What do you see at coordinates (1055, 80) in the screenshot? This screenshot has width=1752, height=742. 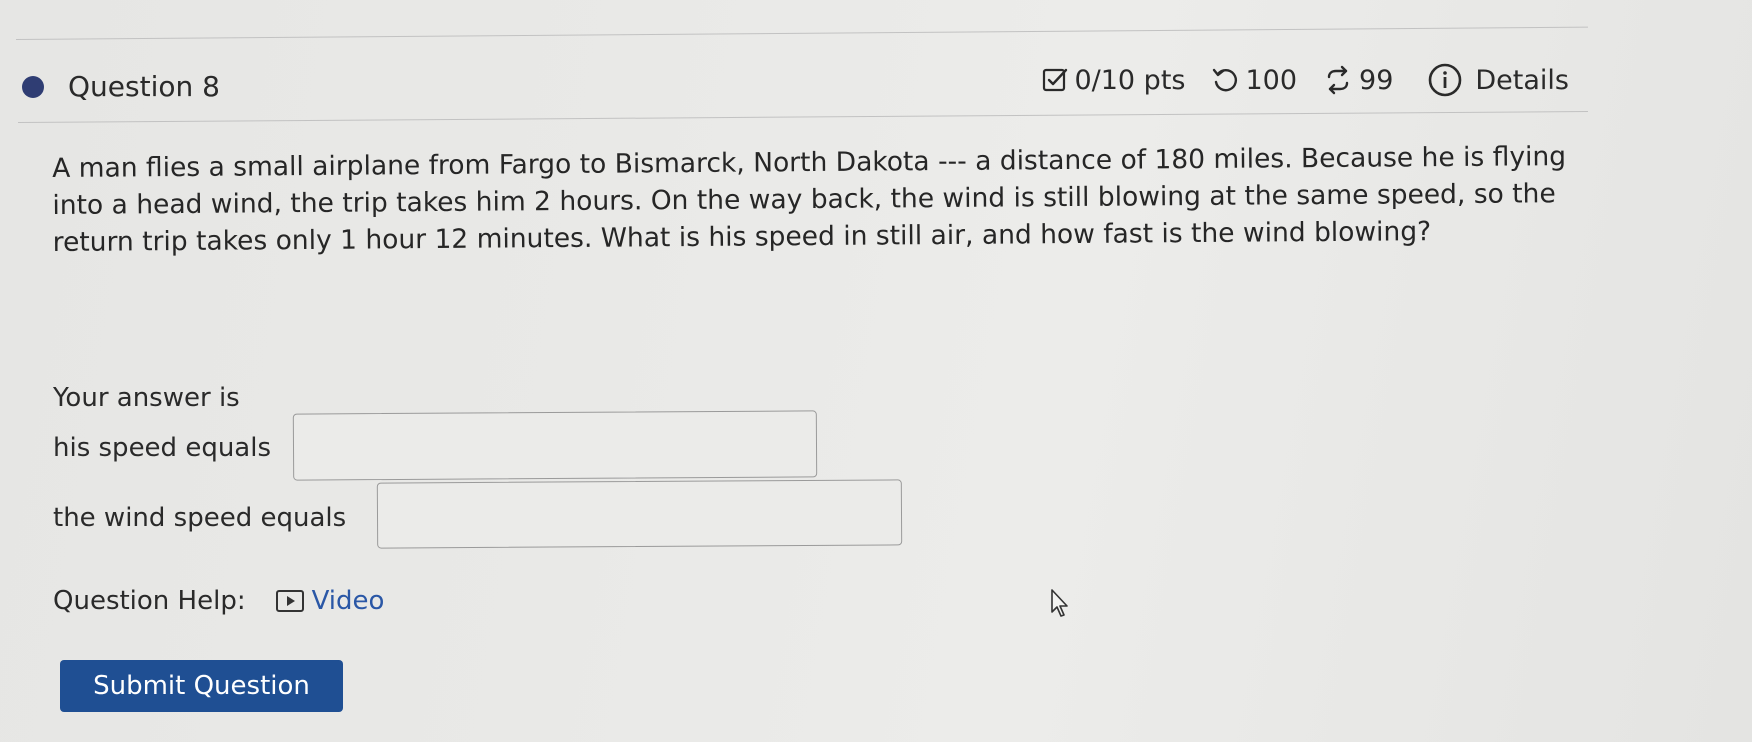 I see `check-square-icon` at bounding box center [1055, 80].